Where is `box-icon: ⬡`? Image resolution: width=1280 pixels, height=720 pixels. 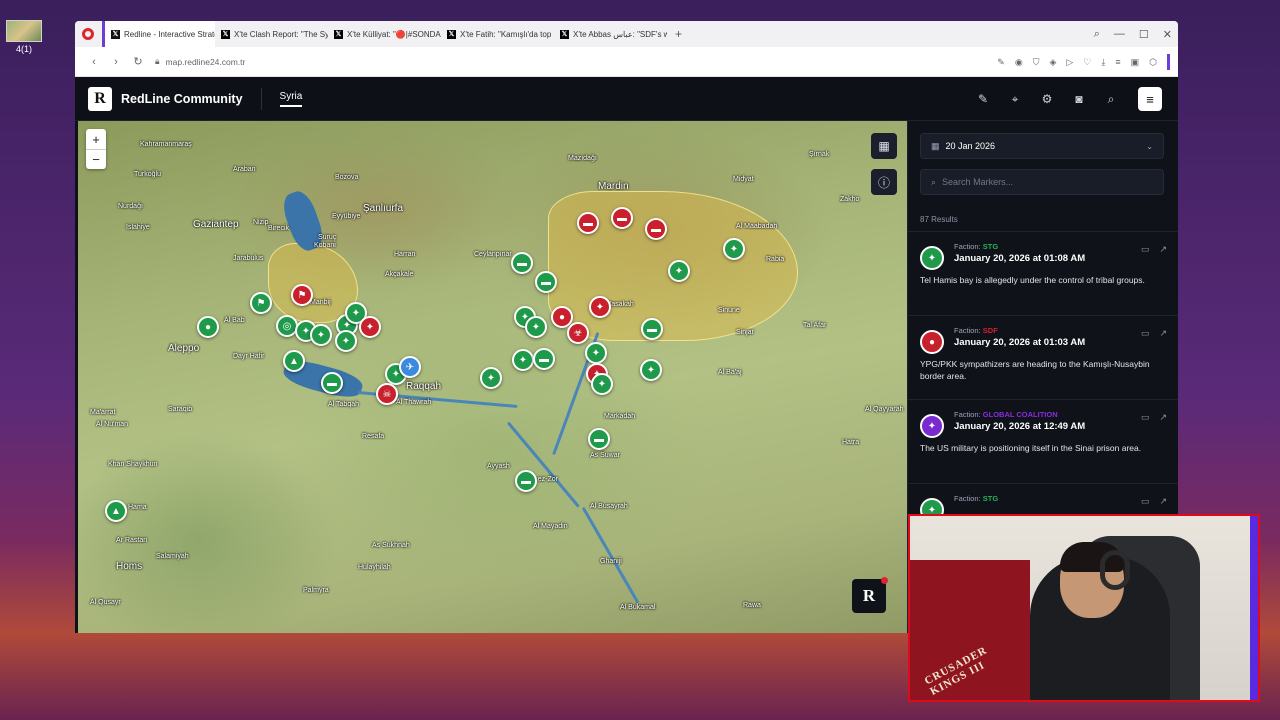 box-icon: ⬡ is located at coordinates (1153, 62).